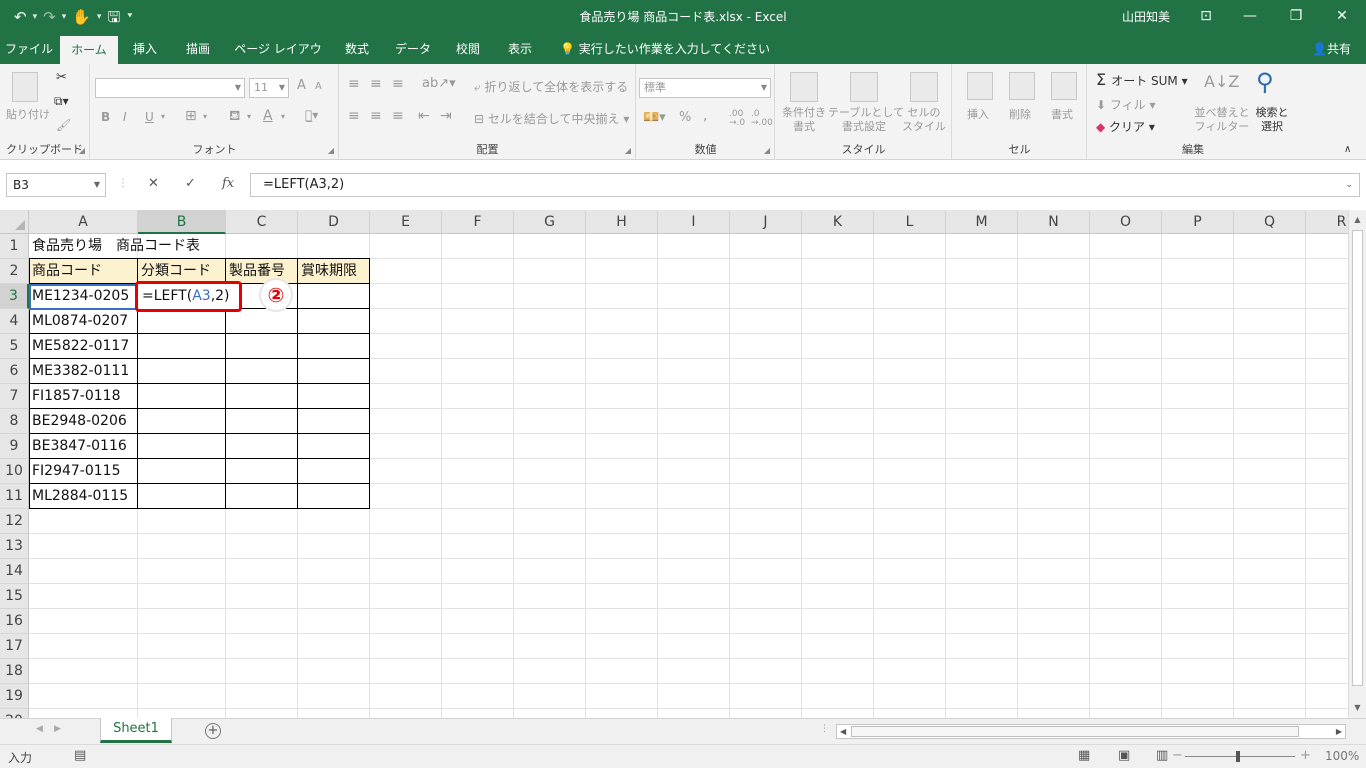 The width and height of the screenshot is (1366, 768). I want to click on column-header-f: F, so click(478, 222).